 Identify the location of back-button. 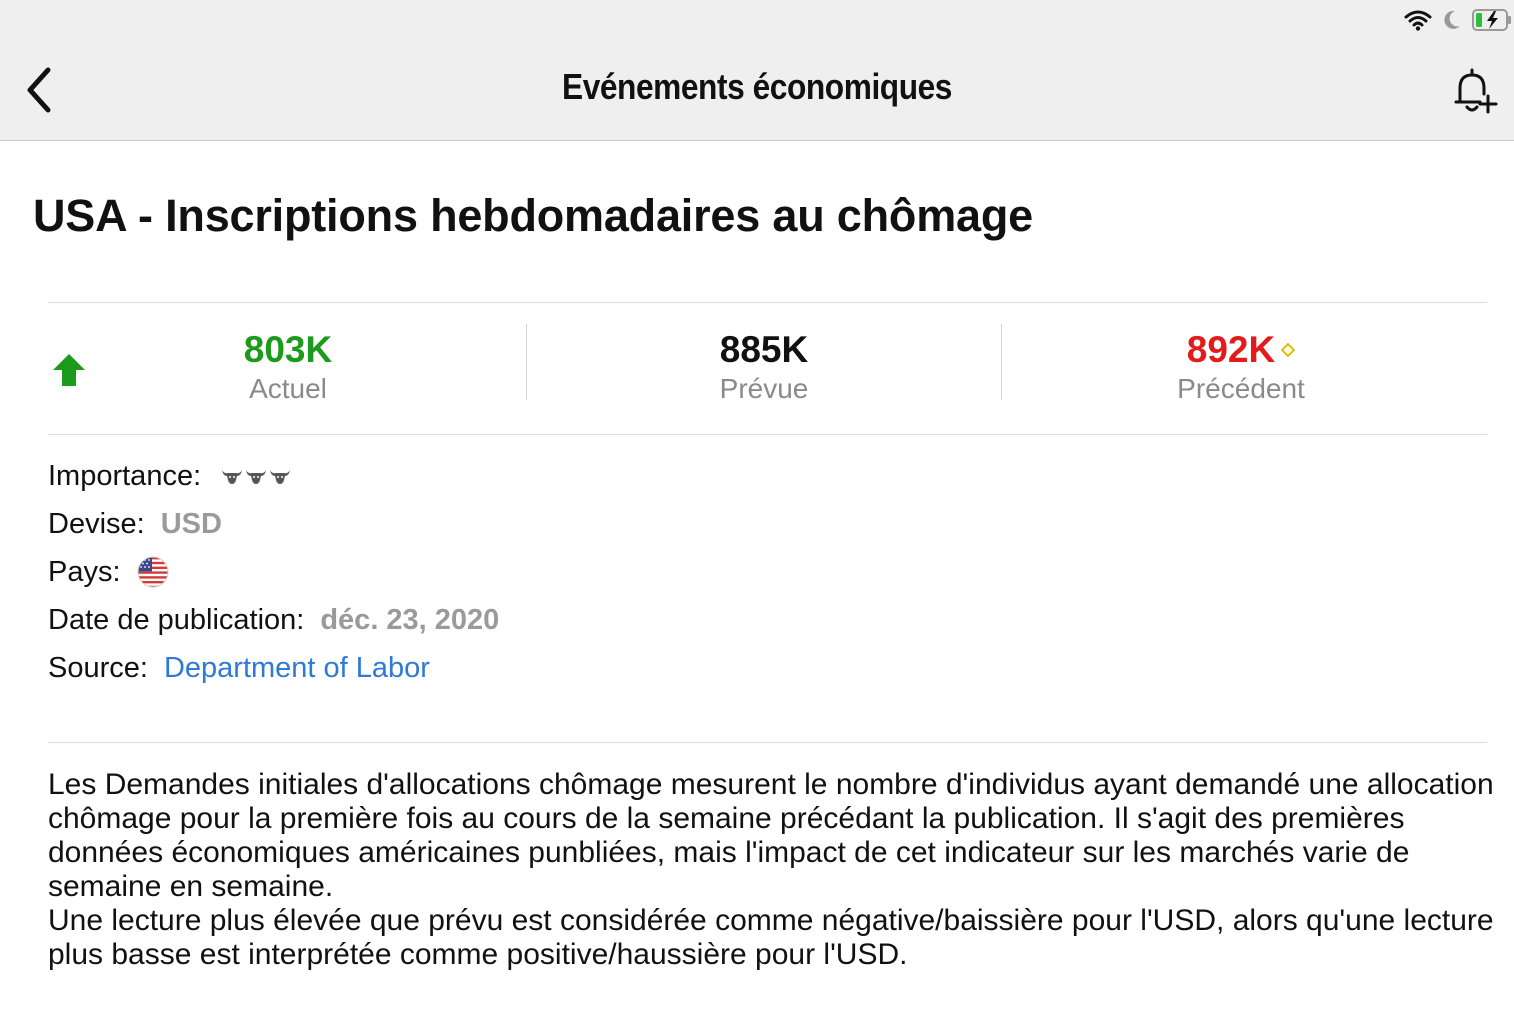
(40, 90).